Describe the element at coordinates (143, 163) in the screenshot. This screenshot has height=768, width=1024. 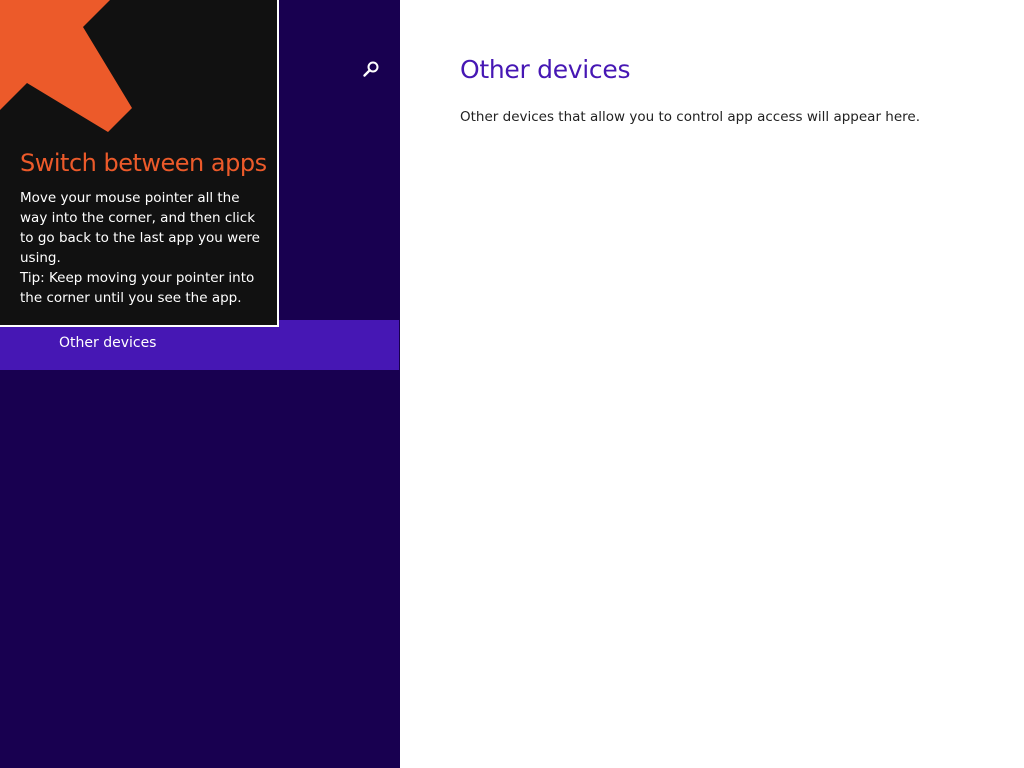
I see `tip-title: Switch between apps` at that location.